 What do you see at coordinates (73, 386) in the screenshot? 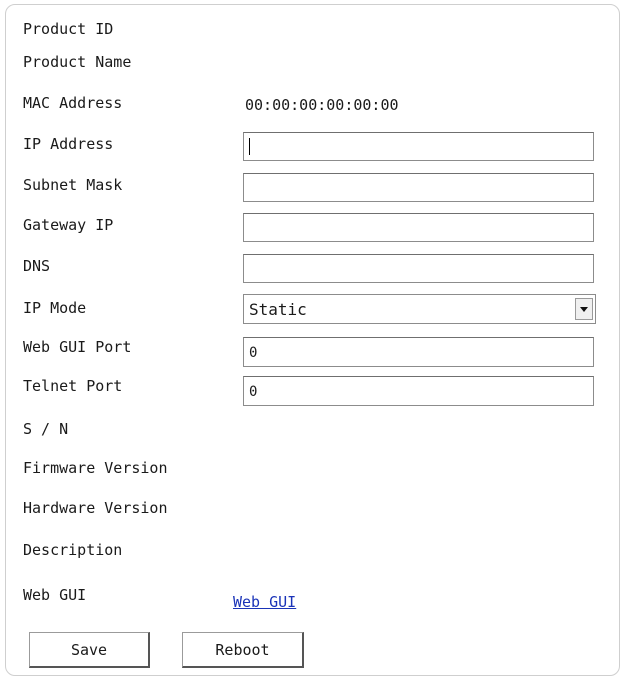
I see `telnet-port-label: Telnet Port` at bounding box center [73, 386].